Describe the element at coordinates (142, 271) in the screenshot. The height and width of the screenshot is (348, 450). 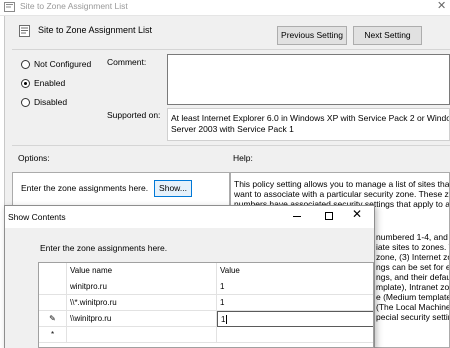
I see `column-header-value-name: Value name` at that location.